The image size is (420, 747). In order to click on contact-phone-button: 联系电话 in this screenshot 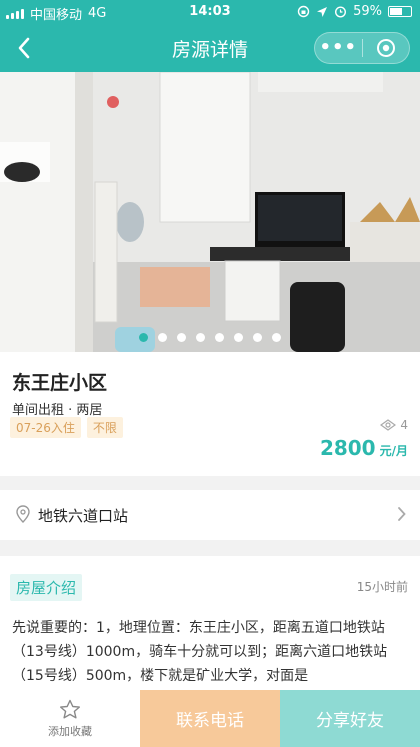, I will do `click(210, 718)`.